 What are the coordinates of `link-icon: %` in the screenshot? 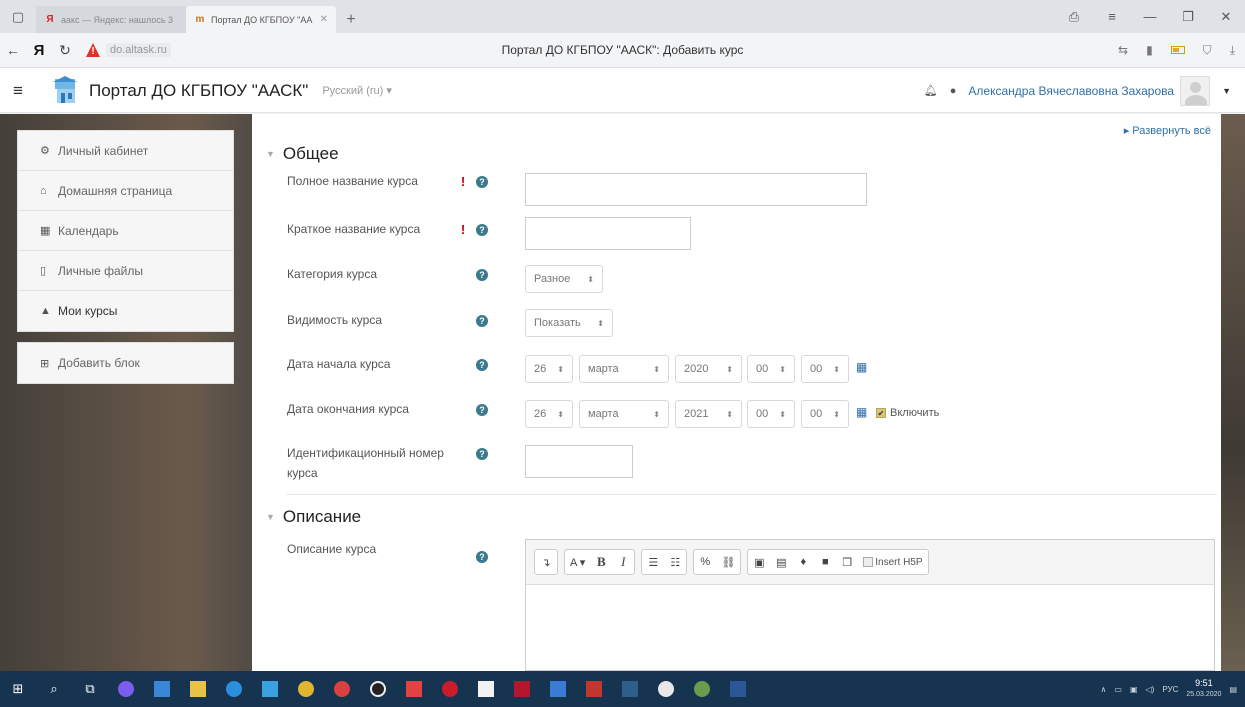 It's located at (705, 562).